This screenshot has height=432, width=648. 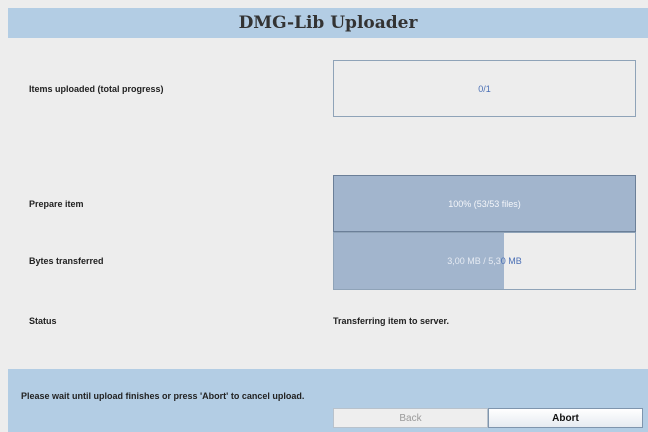 I want to click on total-progress-label: Items uploaded (total progress), so click(x=96, y=89).